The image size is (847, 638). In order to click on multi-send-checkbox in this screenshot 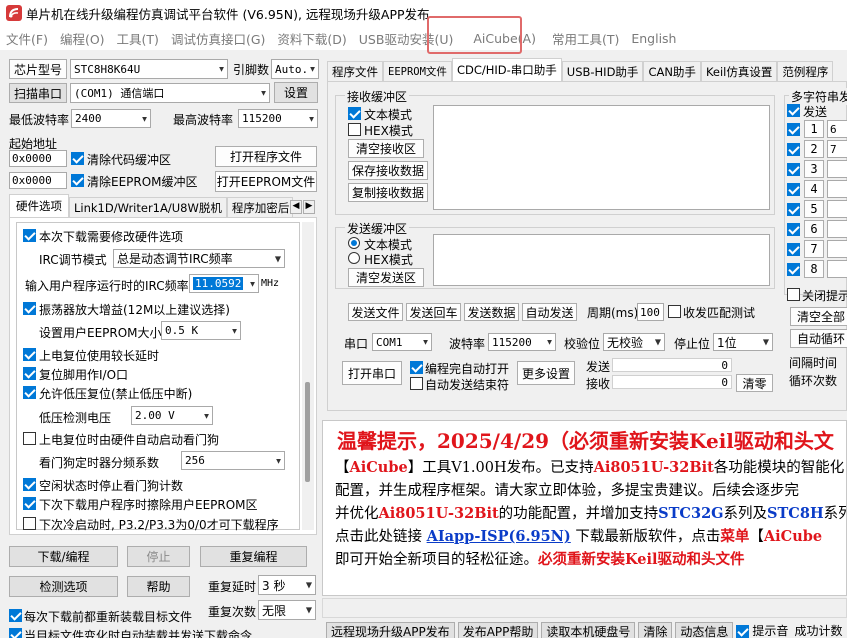, I will do `click(793, 110)`.